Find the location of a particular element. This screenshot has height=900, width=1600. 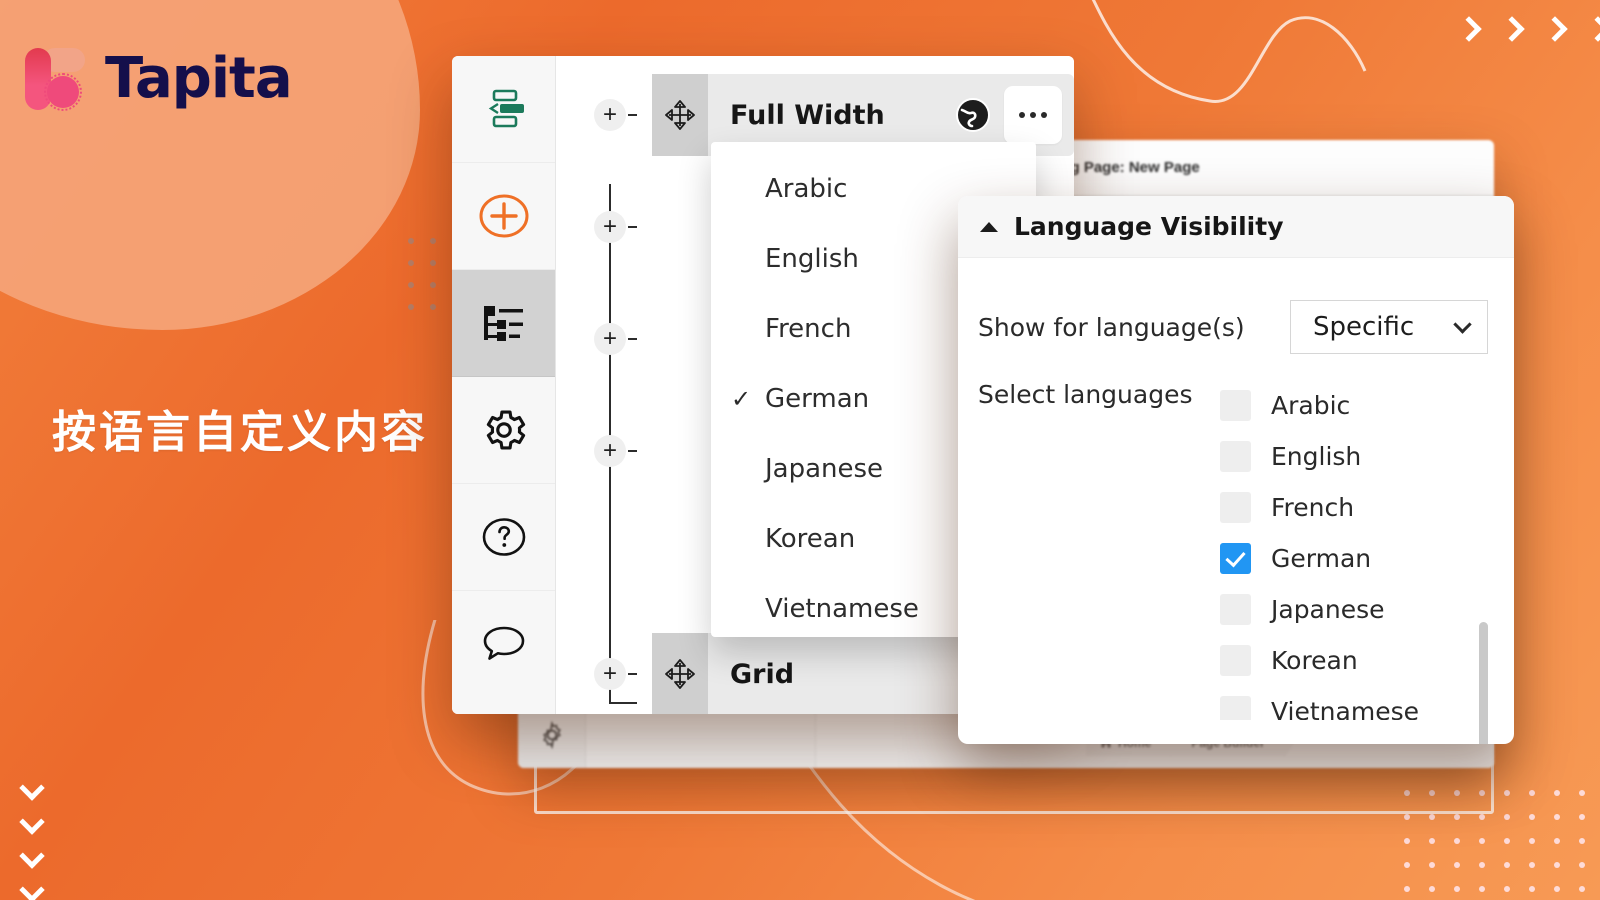

sidebar-item-chat is located at coordinates (503, 644).